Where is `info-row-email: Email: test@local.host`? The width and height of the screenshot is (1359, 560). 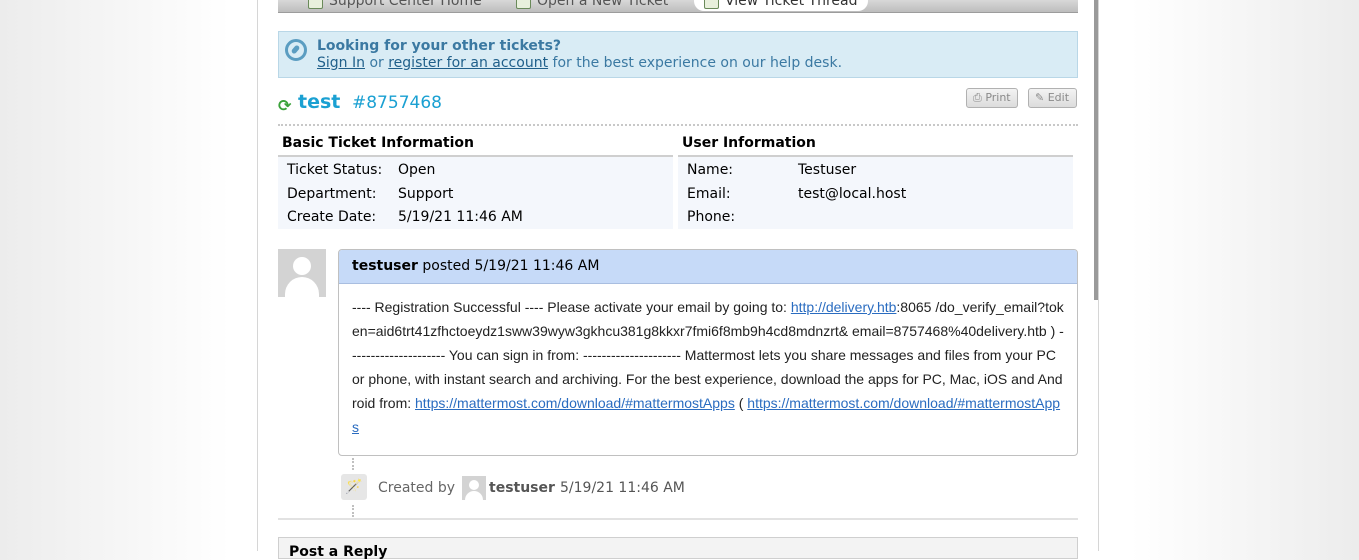
info-row-email: Email: test@local.host is located at coordinates (875, 195).